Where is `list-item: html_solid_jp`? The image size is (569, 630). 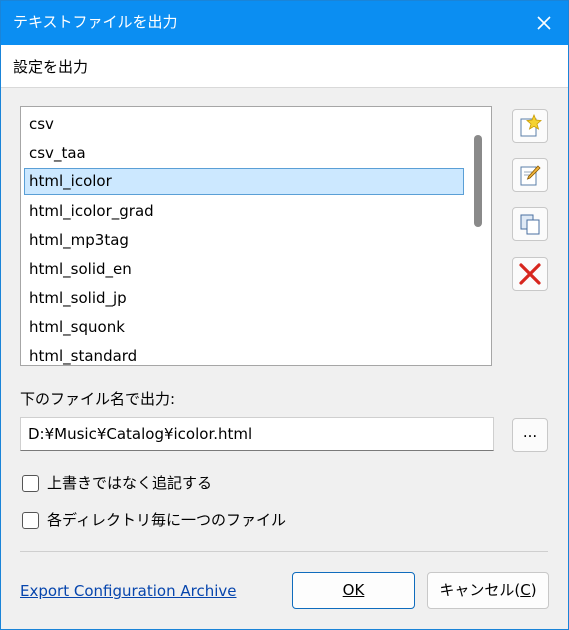
list-item: html_solid_jp is located at coordinates (244, 298).